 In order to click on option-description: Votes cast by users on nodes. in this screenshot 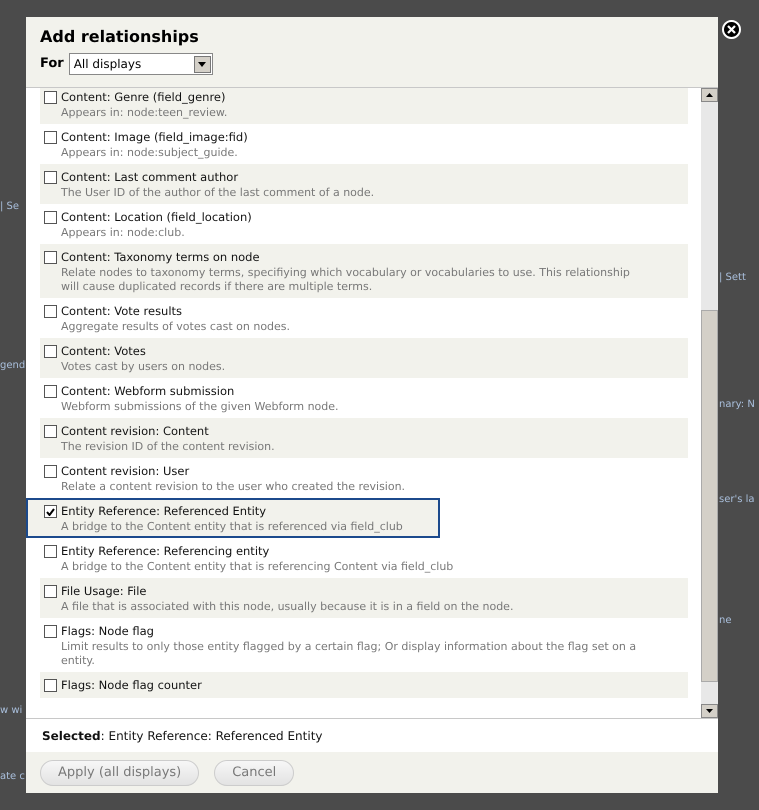, I will do `click(143, 367)`.